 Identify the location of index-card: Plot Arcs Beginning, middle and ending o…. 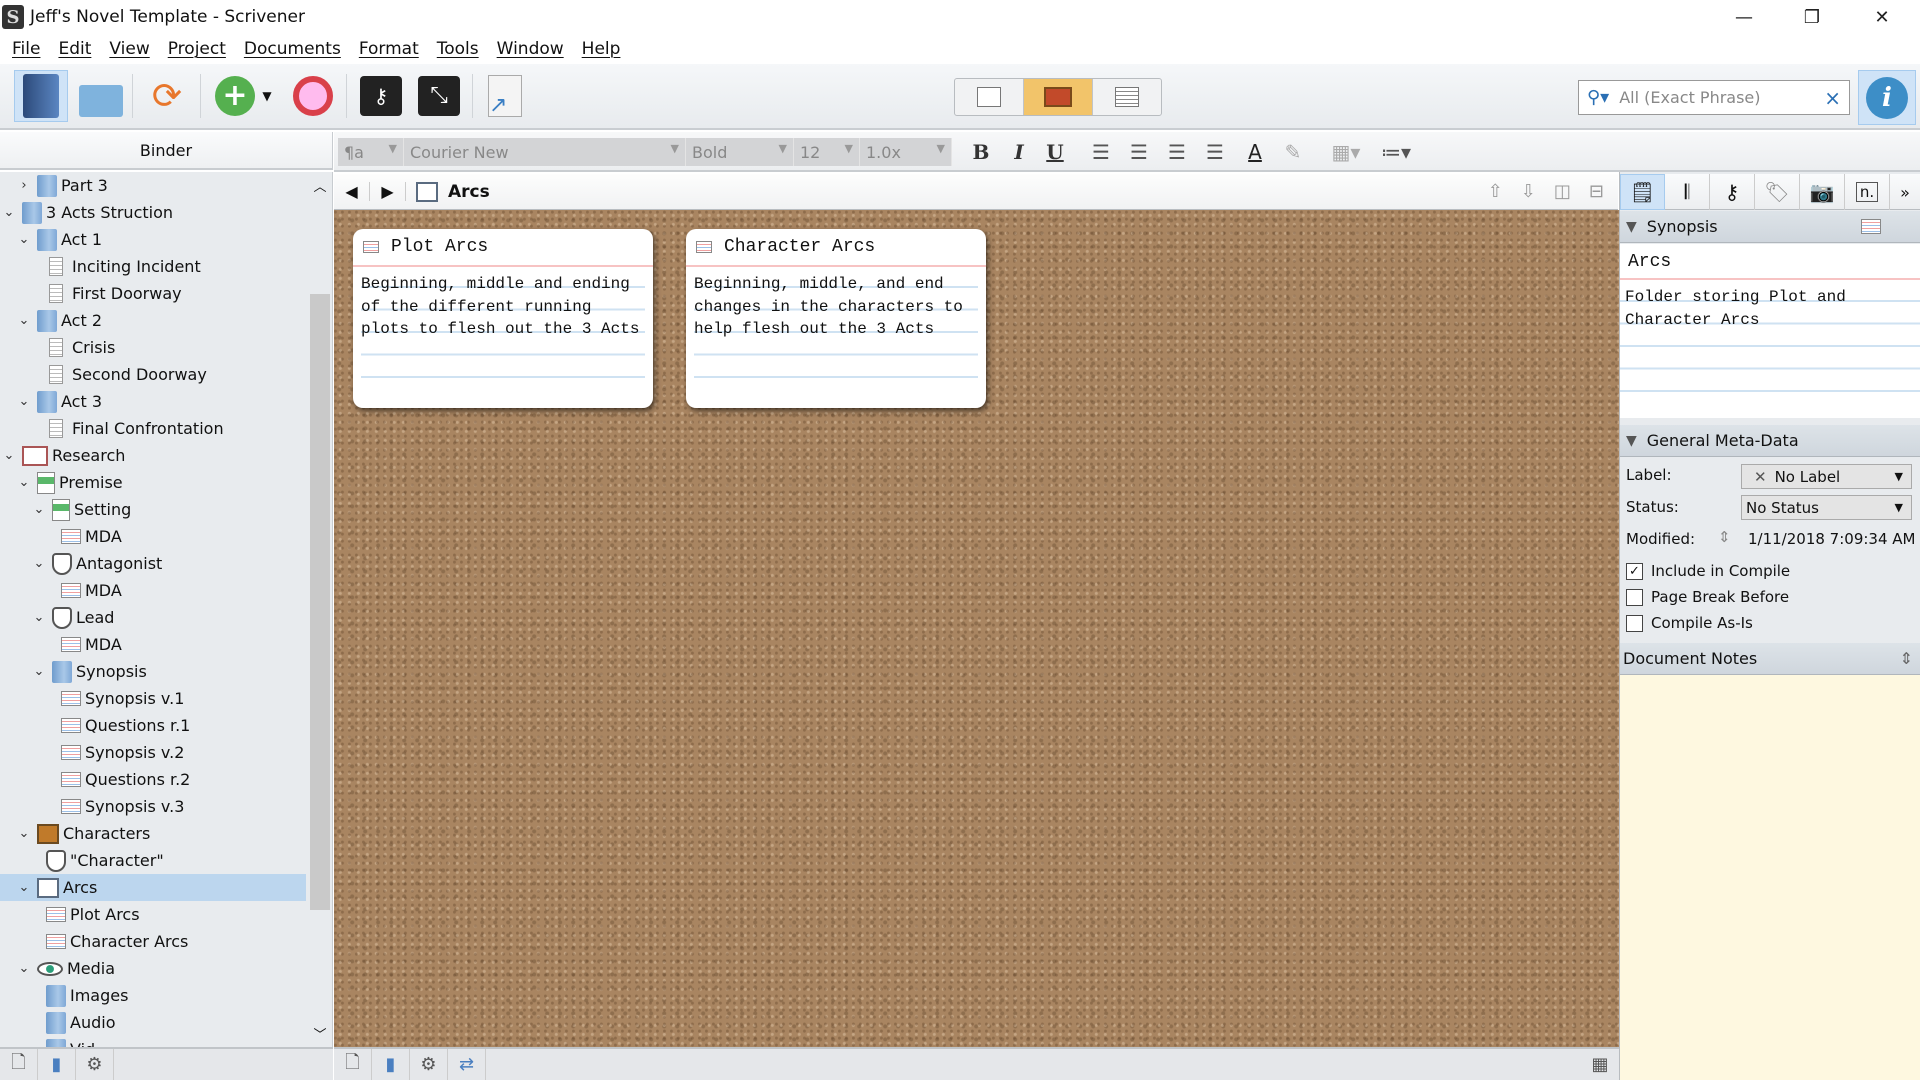
(503, 318).